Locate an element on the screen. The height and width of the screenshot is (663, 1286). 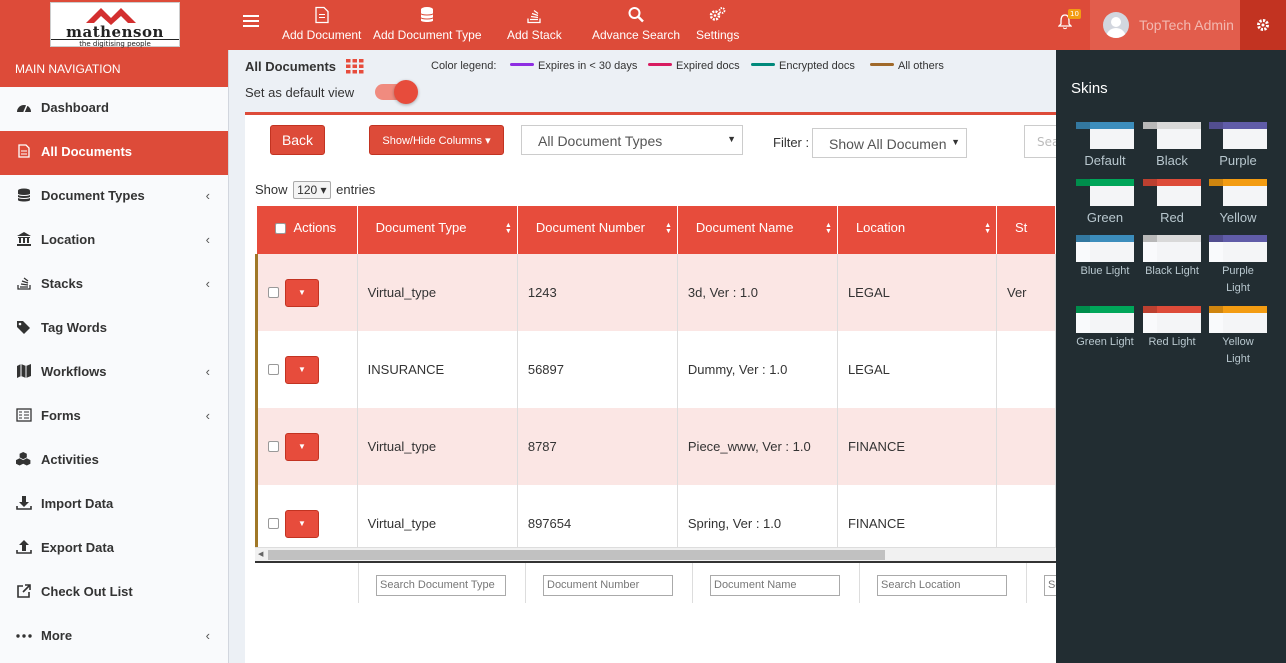
cell-document-name: 3d, Ver : 1.0 is located at coordinates (757, 292).